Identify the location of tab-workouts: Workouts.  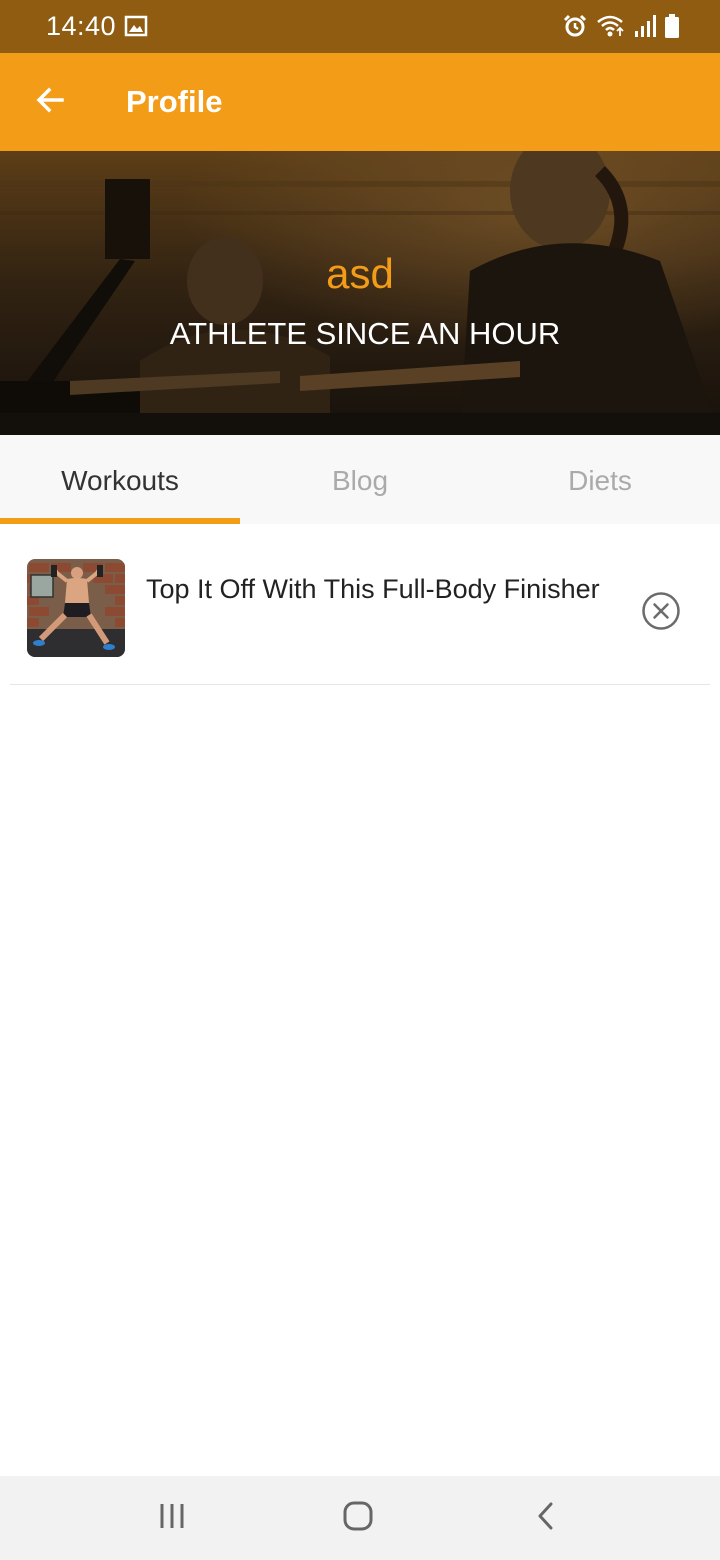
(120, 479).